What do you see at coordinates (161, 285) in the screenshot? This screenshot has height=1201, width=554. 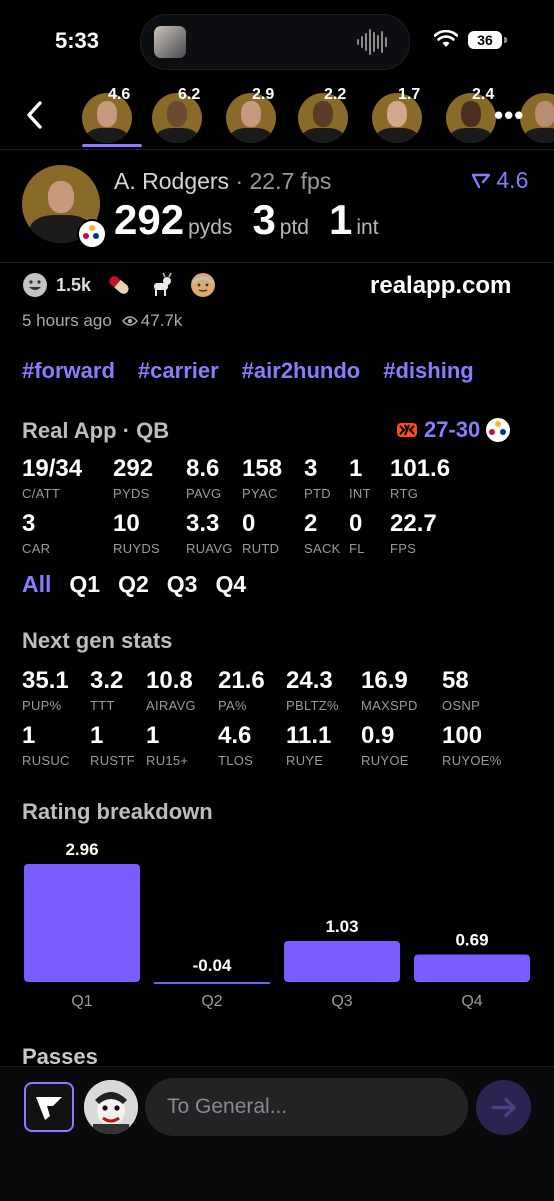 I see `goat-emoji-icon` at bounding box center [161, 285].